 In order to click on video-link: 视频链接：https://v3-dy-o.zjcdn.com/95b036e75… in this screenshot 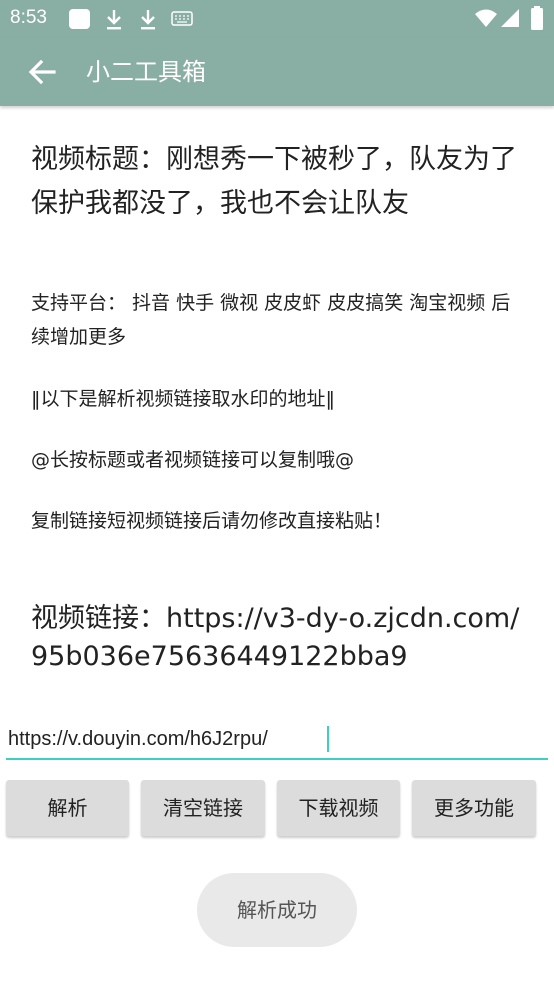, I will do `click(281, 638)`.